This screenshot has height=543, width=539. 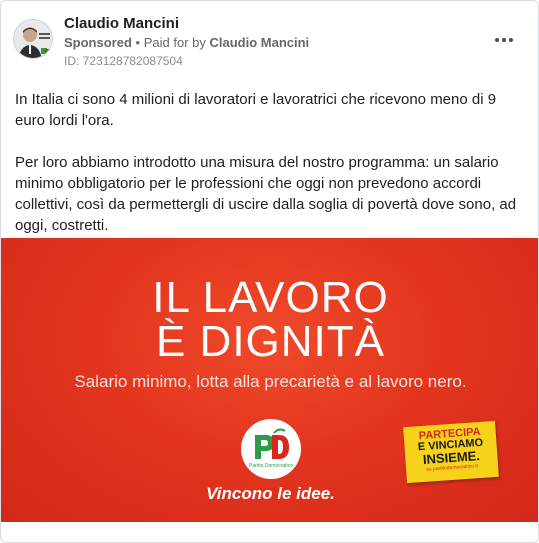 What do you see at coordinates (270, 297) in the screenshot?
I see `headline-line-1: IL LAVORO` at bounding box center [270, 297].